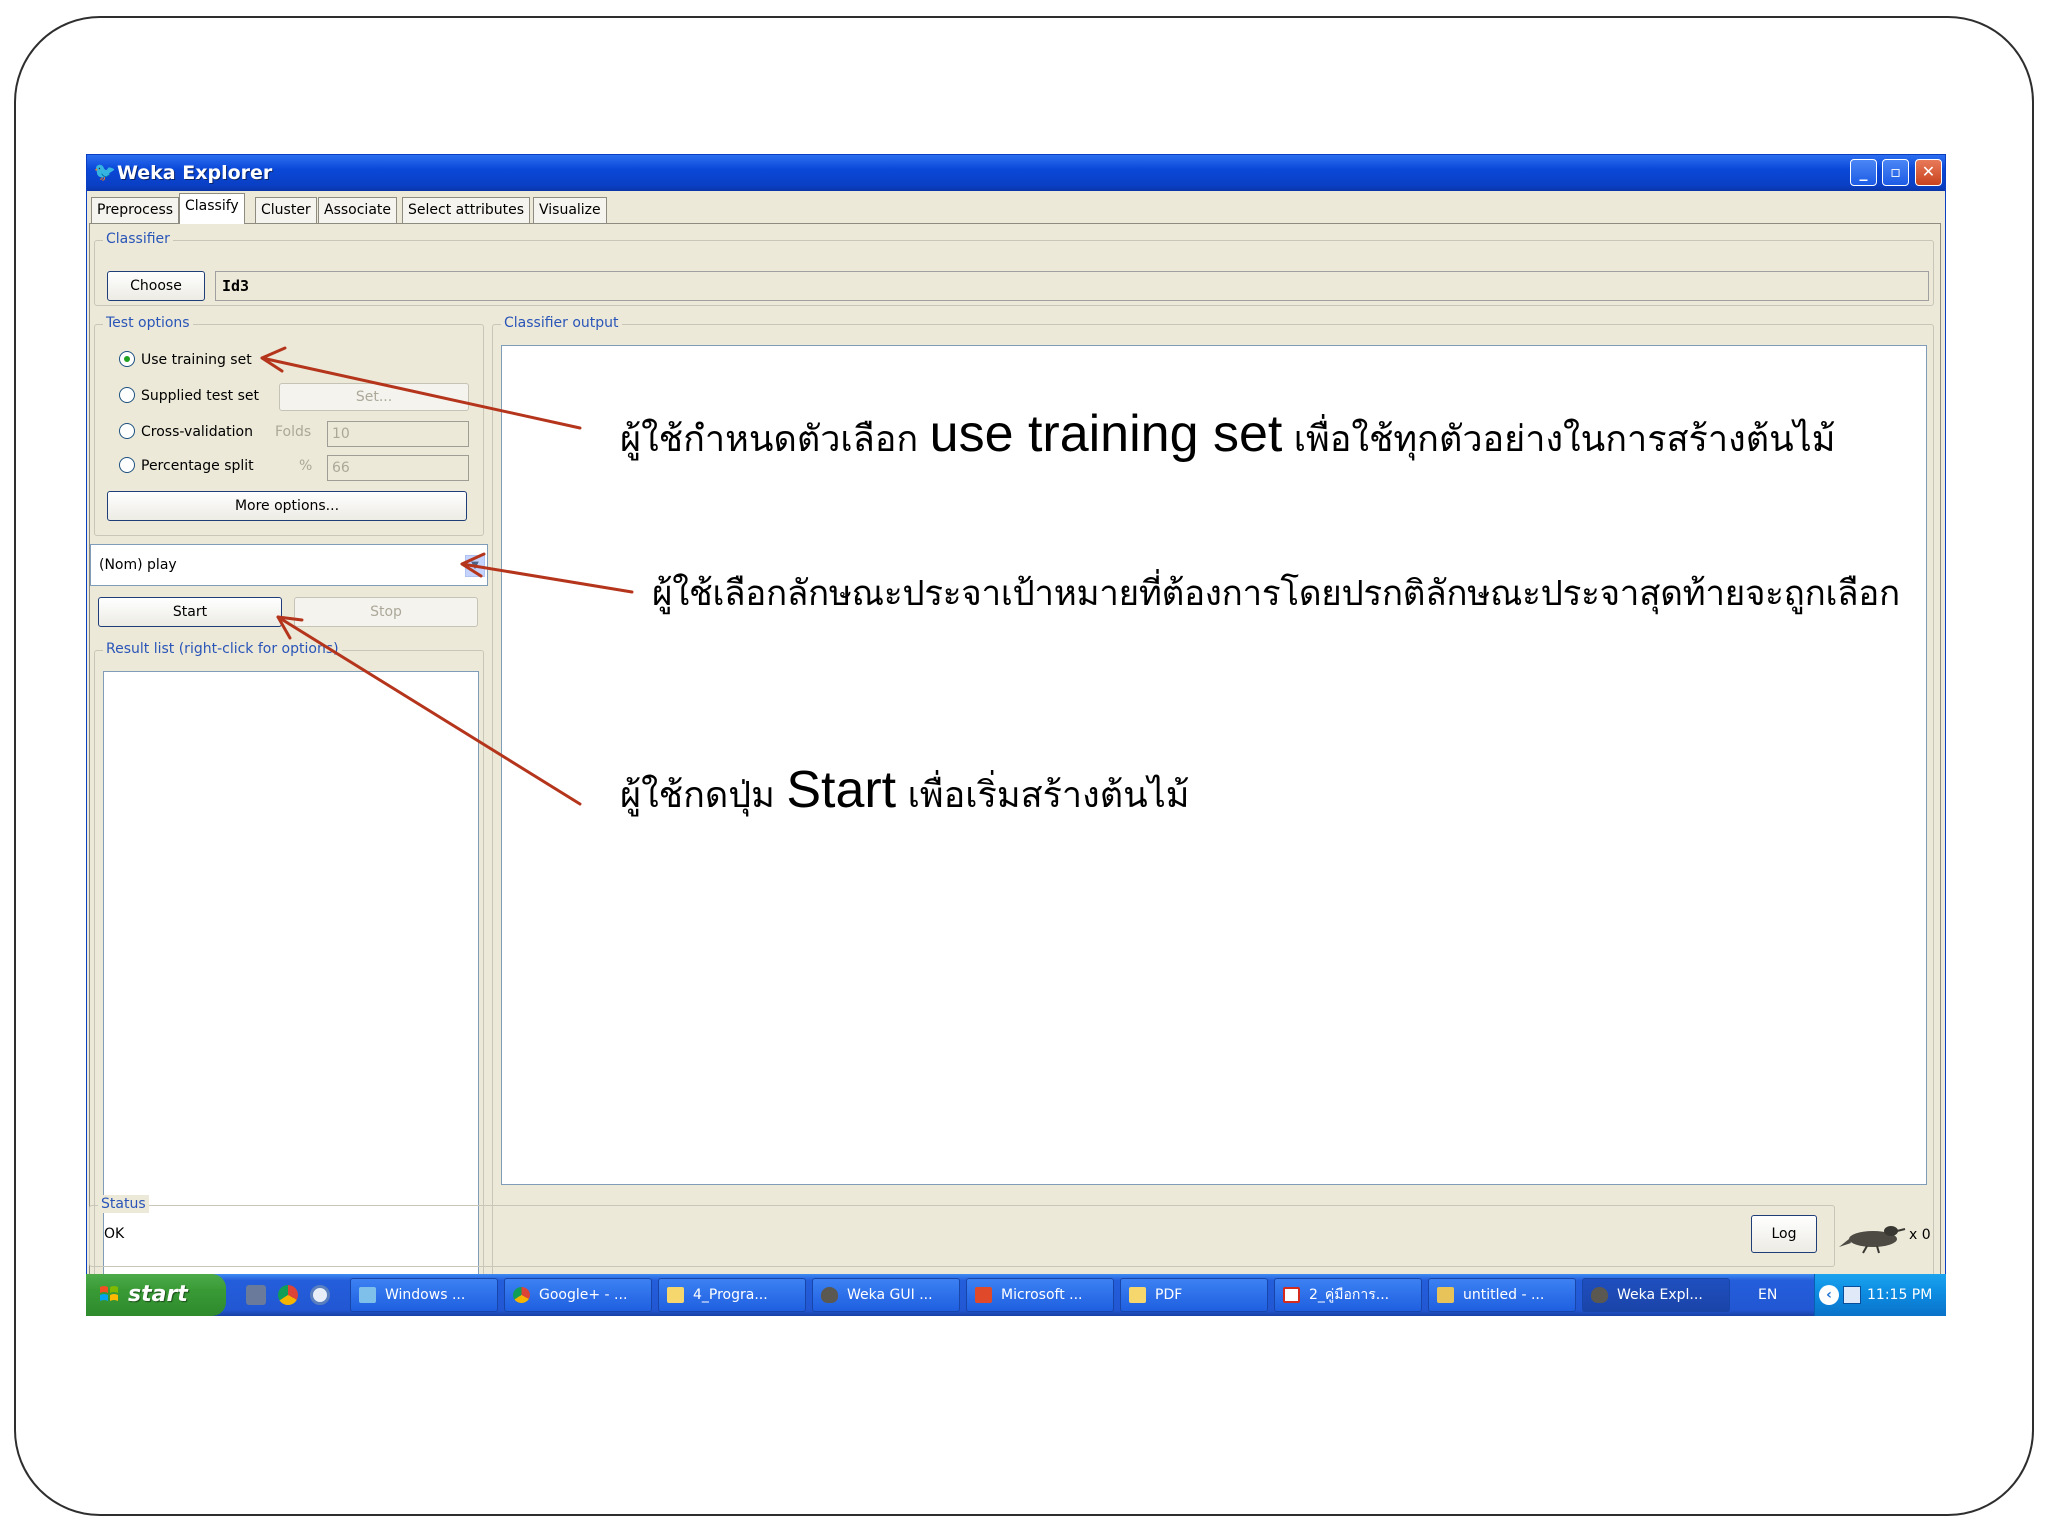 This screenshot has width=2048, height=1536. I want to click on radio-cross-validation: Cross-validation, so click(186, 432).